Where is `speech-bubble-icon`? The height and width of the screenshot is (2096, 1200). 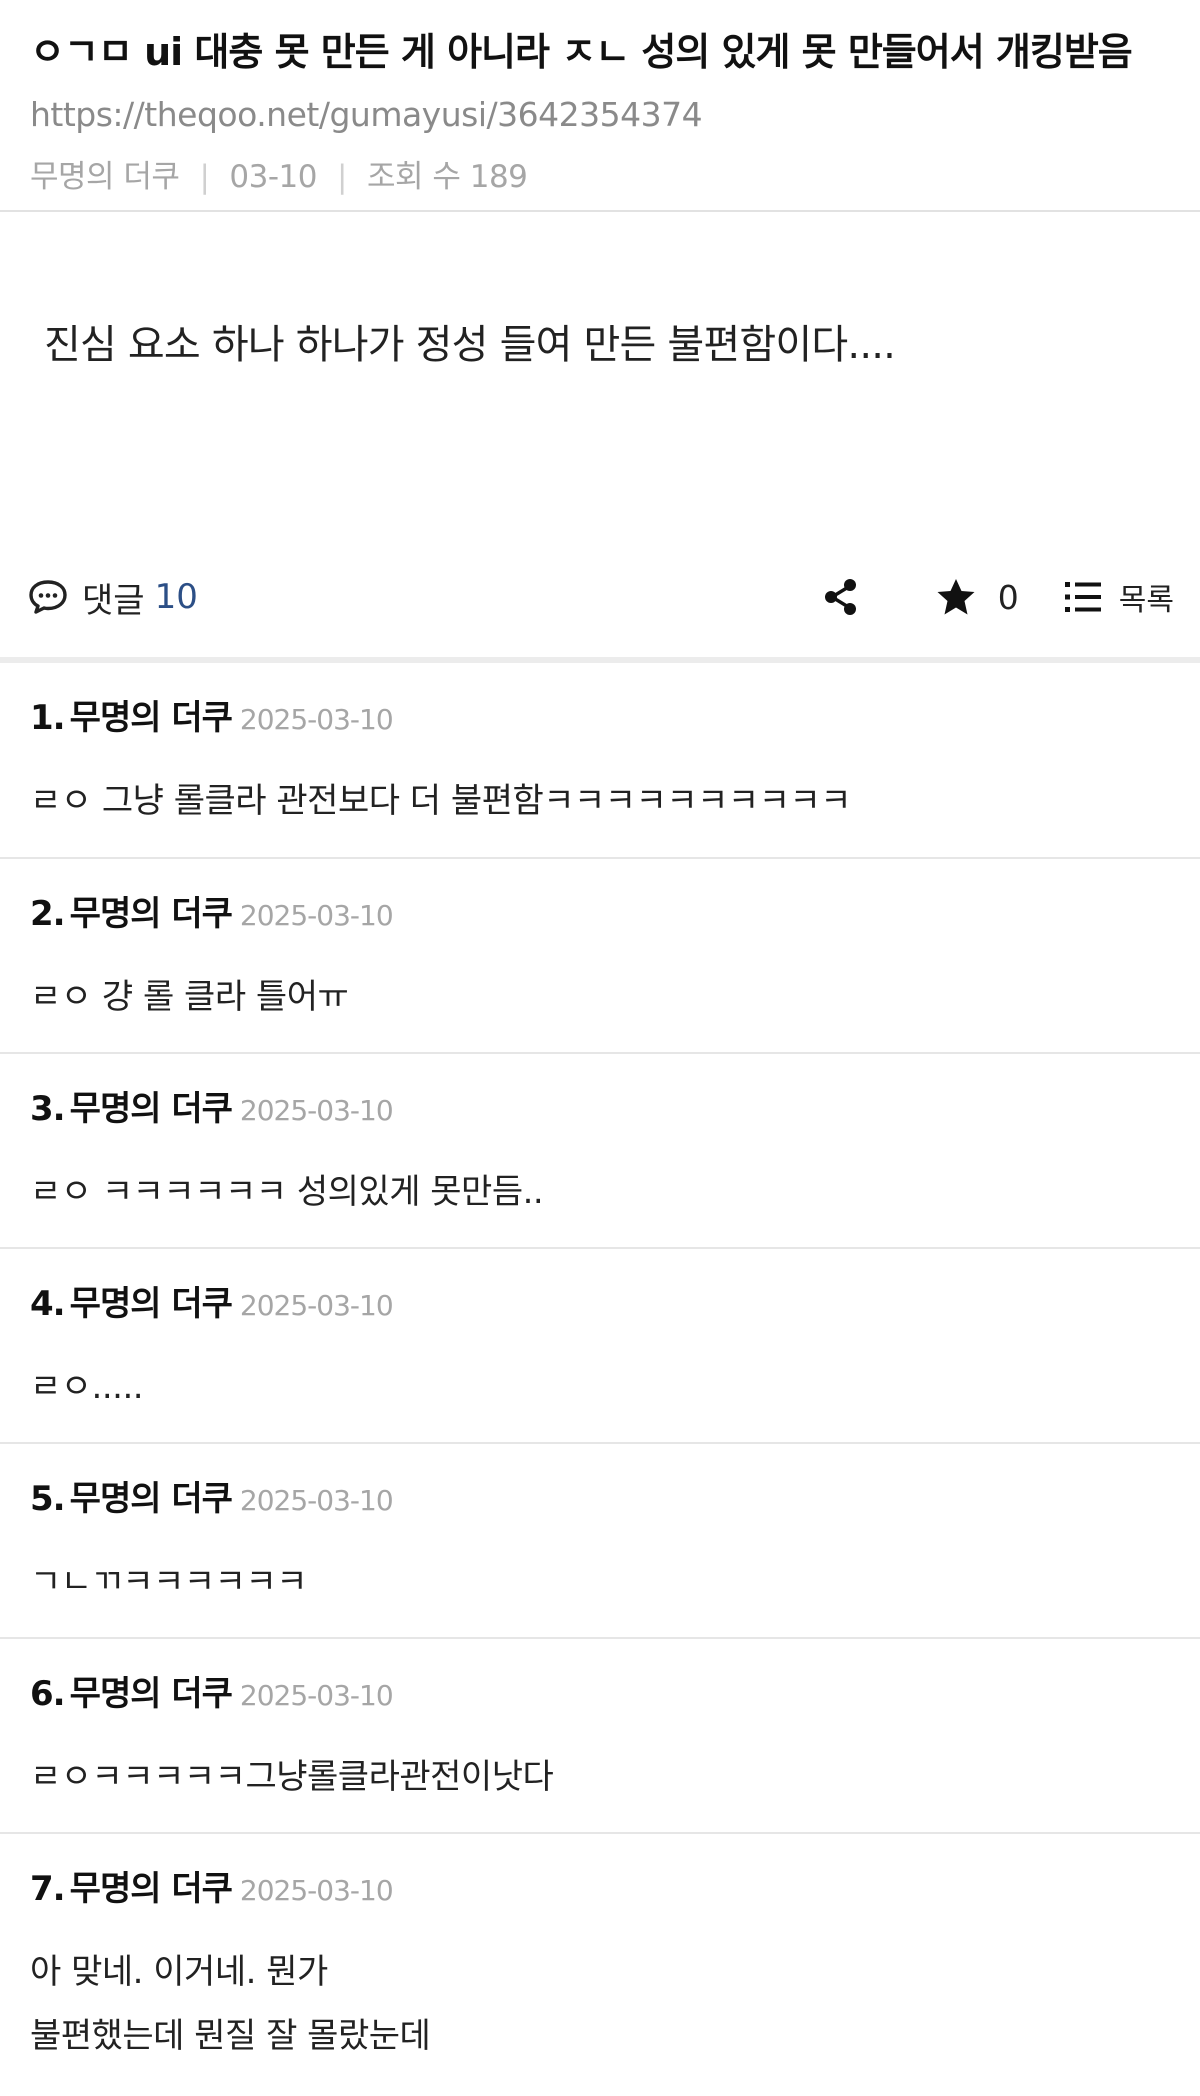
speech-bubble-icon is located at coordinates (48, 597).